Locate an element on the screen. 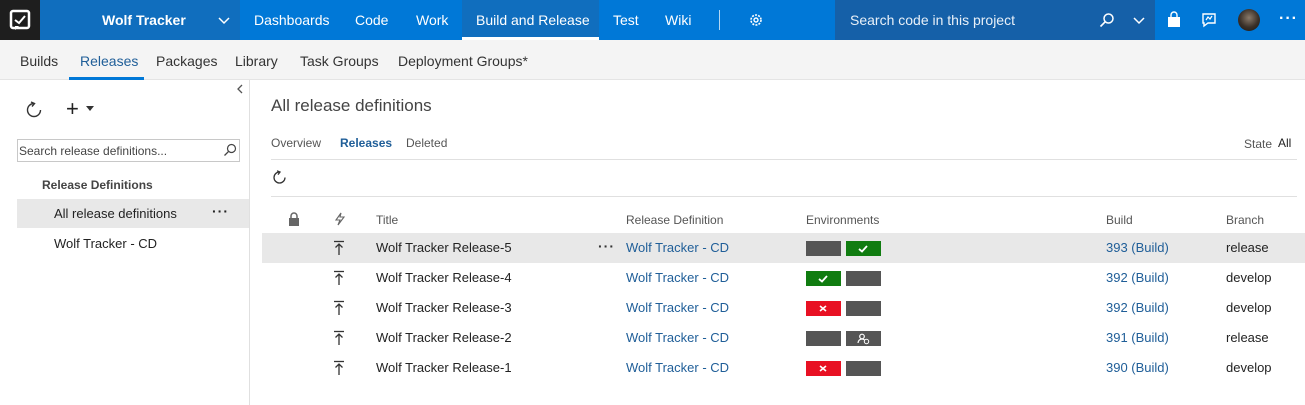 The height and width of the screenshot is (405, 1305). release-title: Wolf Tracker Release-5 is located at coordinates (444, 247).